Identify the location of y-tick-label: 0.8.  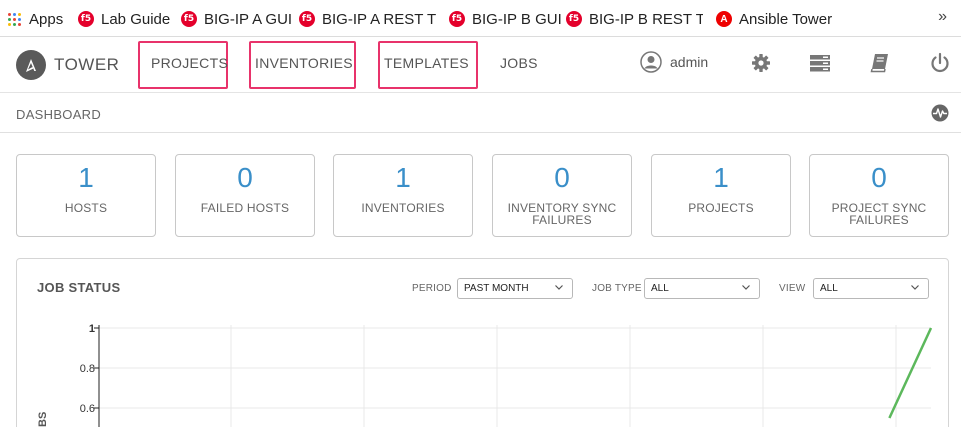
(87, 369).